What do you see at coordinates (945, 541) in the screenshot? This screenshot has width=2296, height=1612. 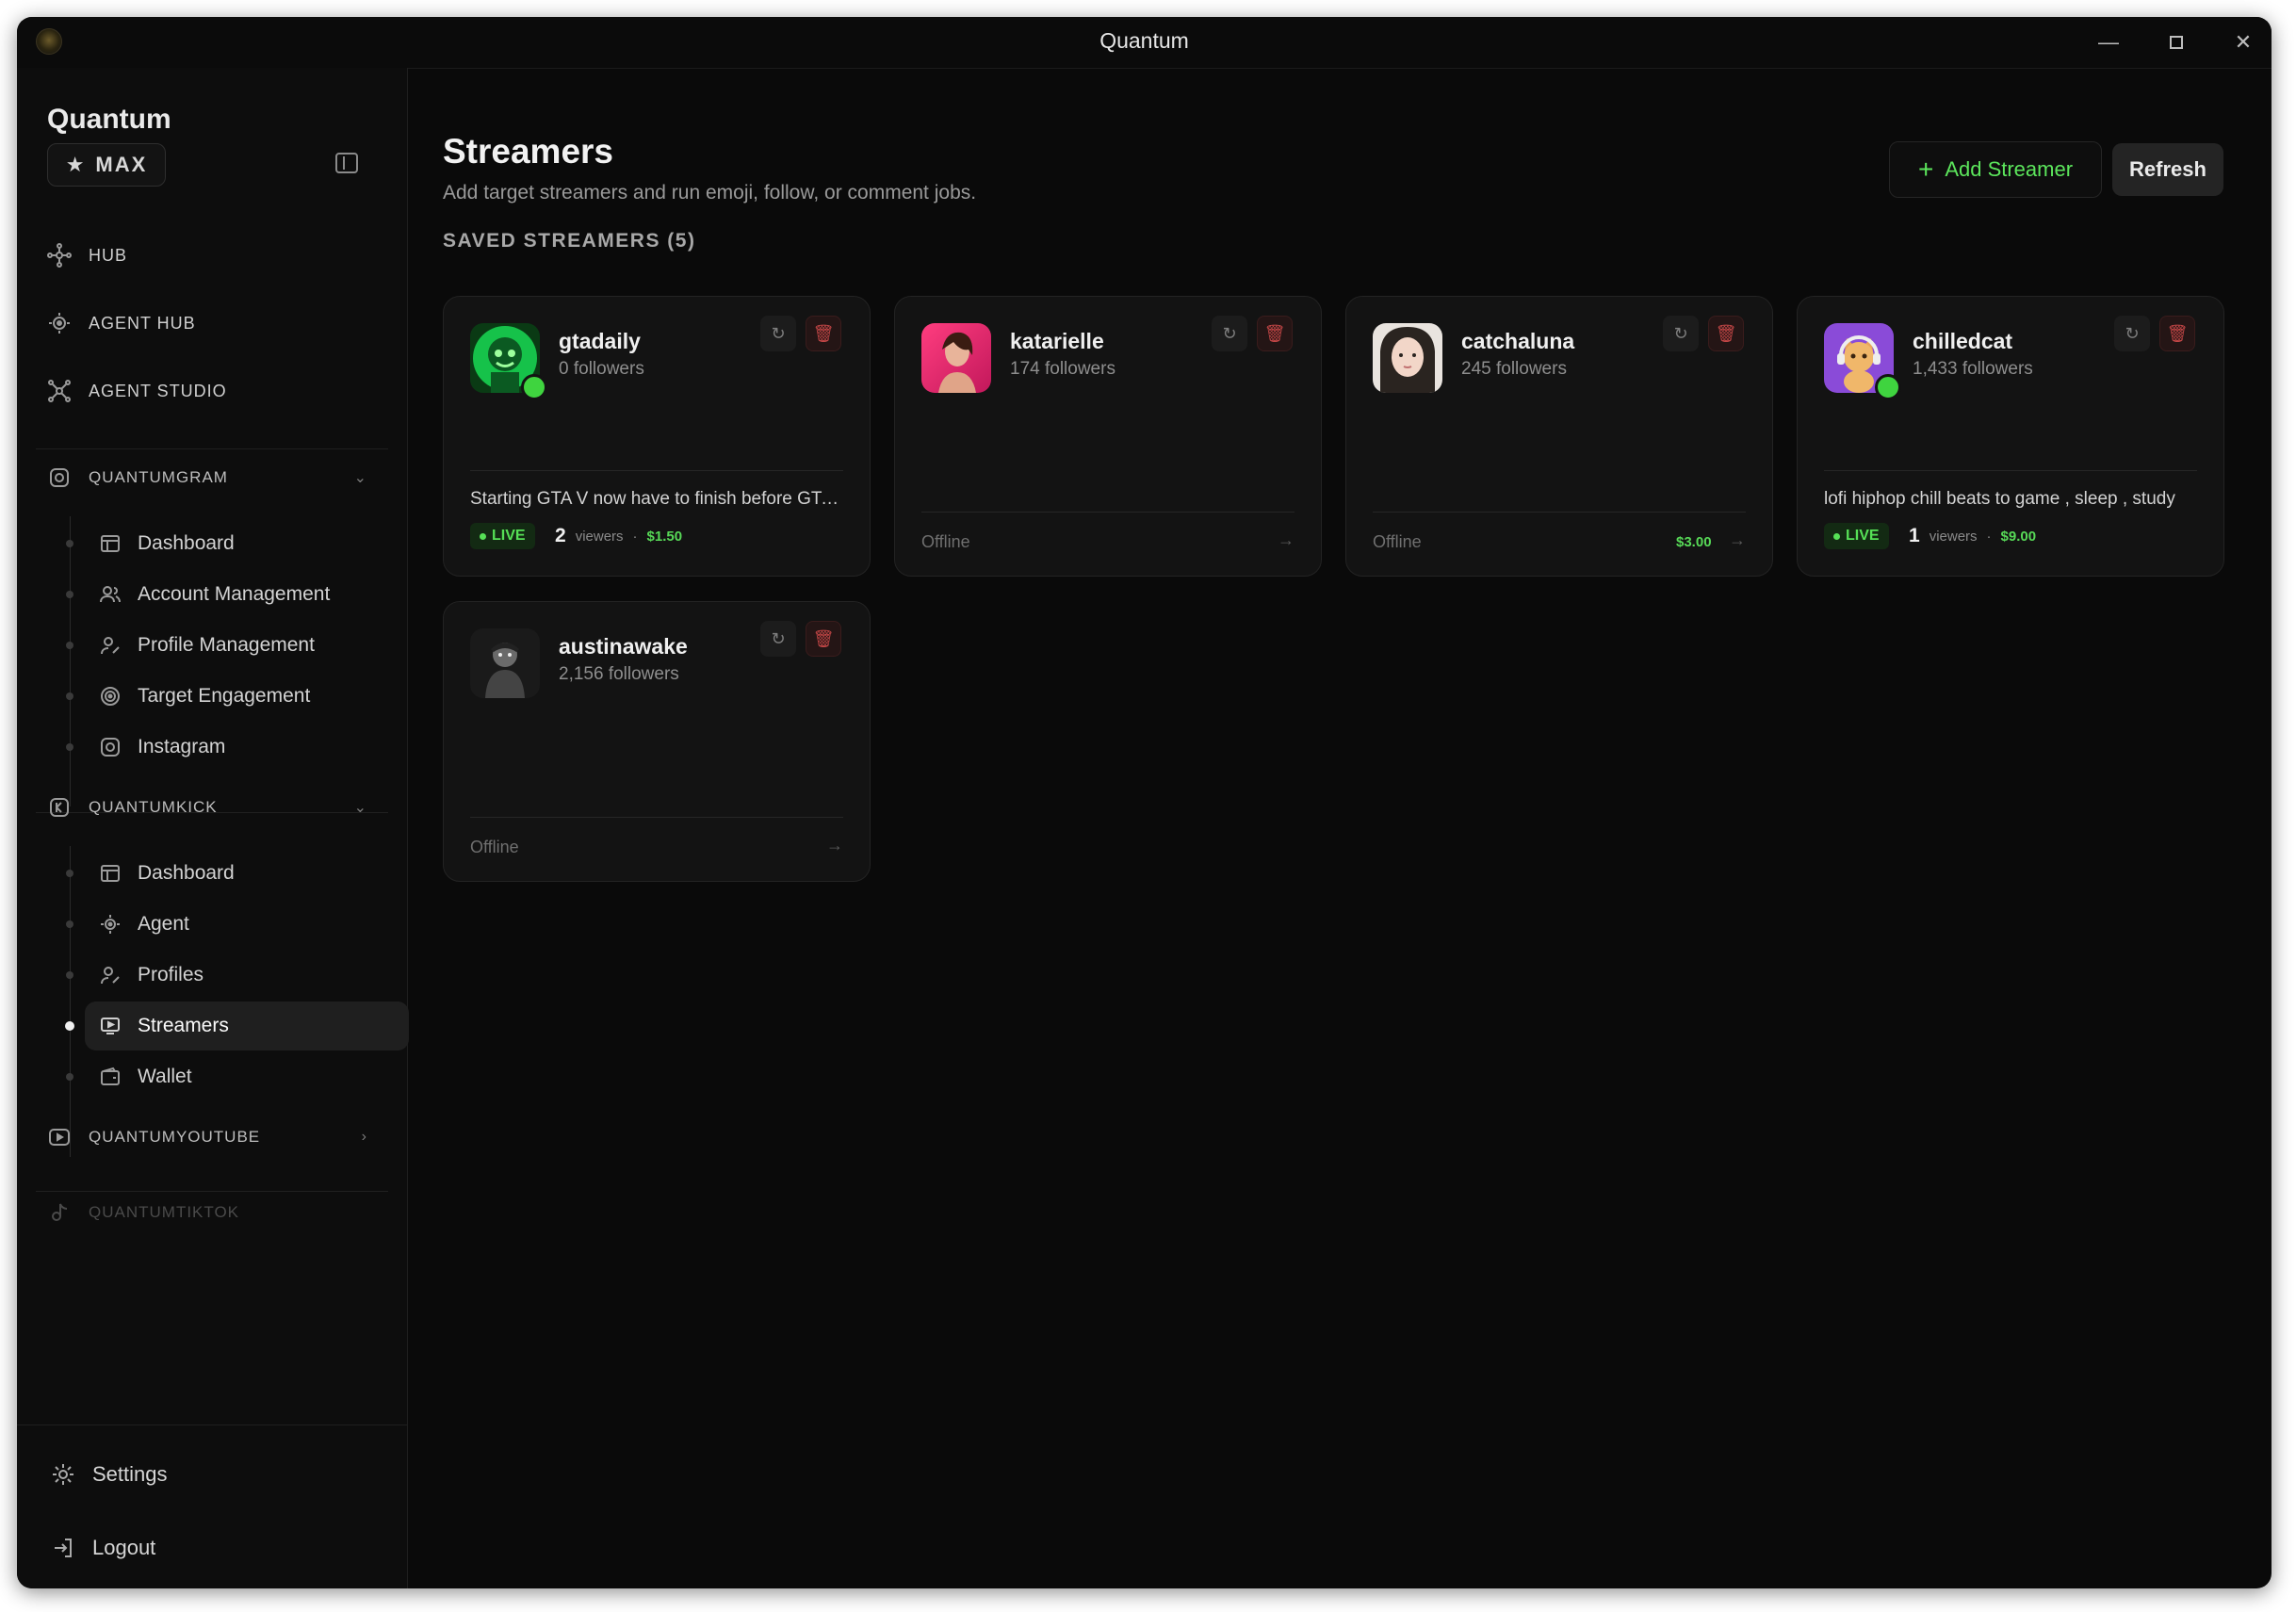 I see `offline-status: Offline` at bounding box center [945, 541].